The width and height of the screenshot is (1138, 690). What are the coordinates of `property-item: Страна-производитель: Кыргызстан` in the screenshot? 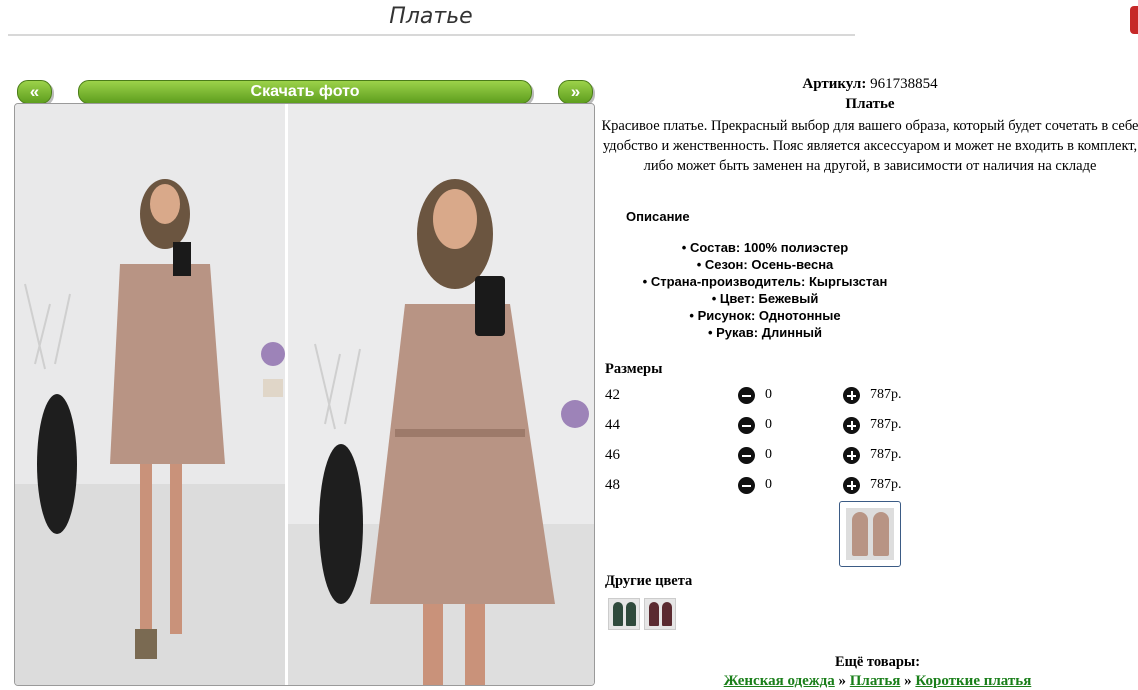 It's located at (765, 281).